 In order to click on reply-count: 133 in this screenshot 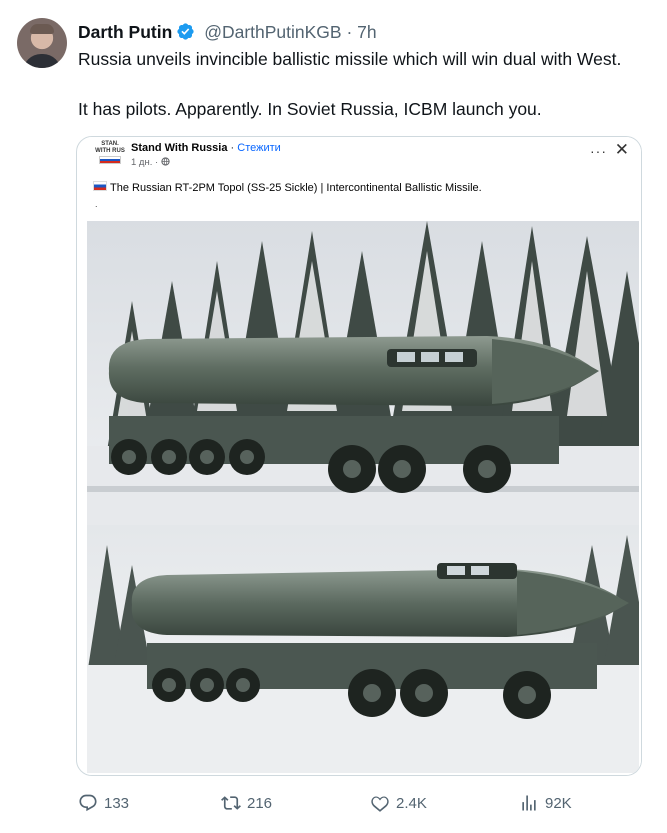, I will do `click(117, 803)`.